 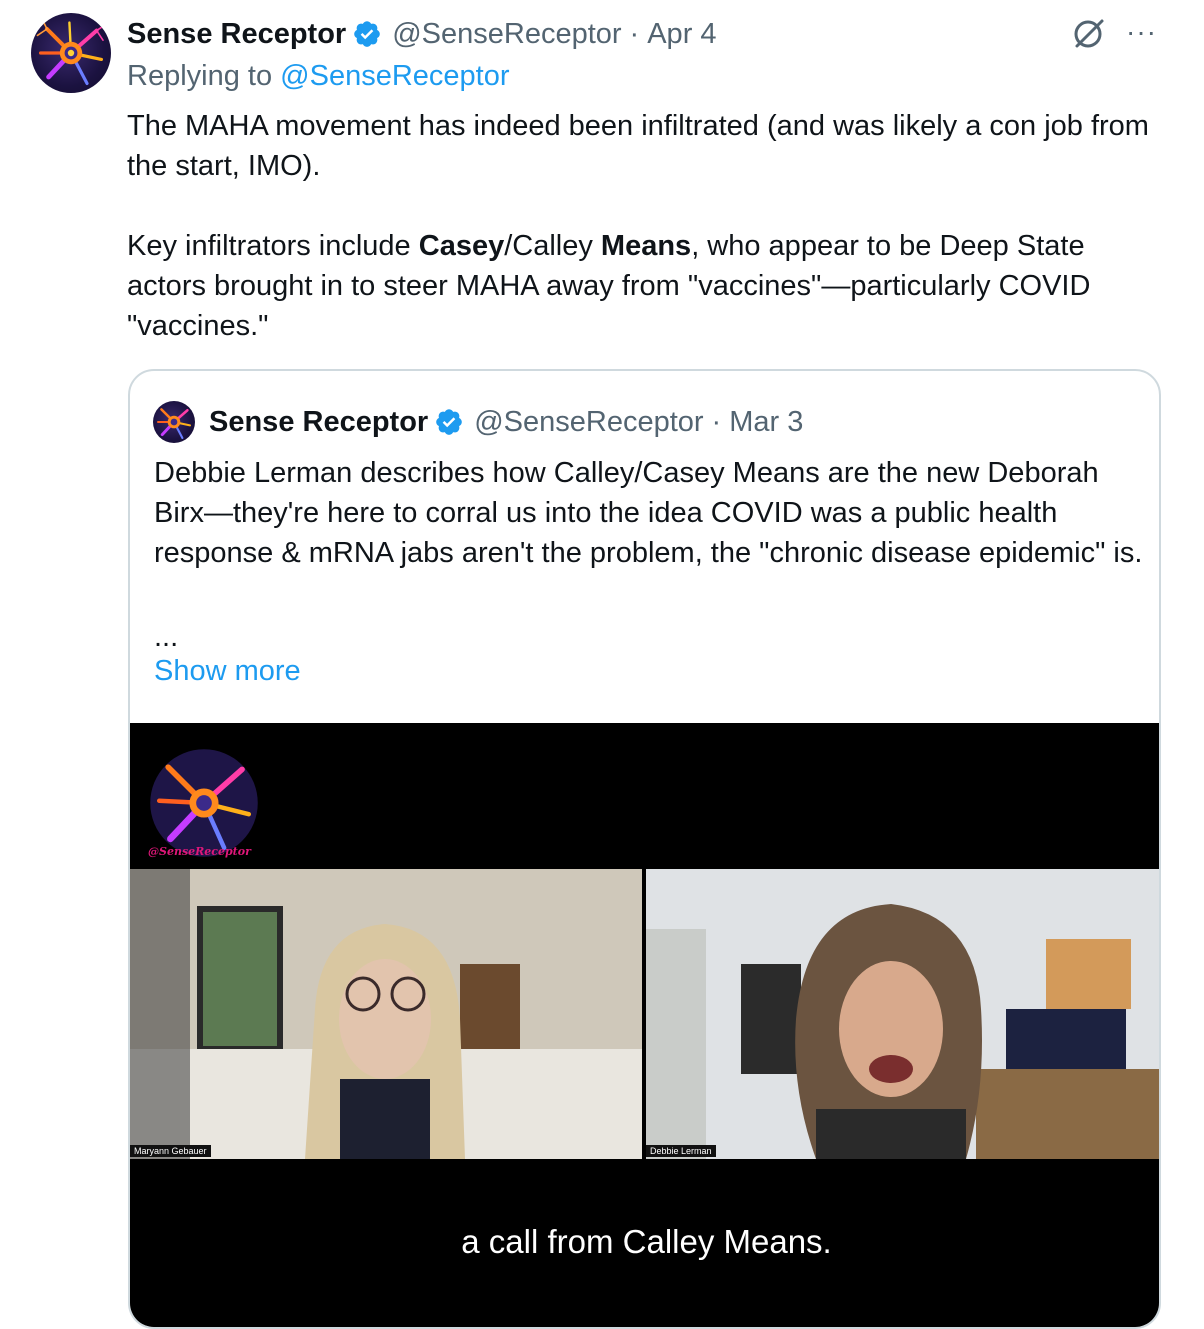 I want to click on participant-name-left: Maryann Gebauer, so click(x=170, y=1151).